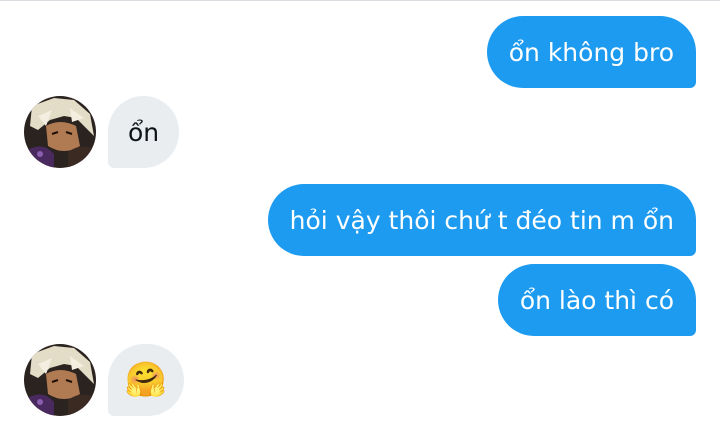 This screenshot has width=720, height=424. I want to click on message-bubble-outgoing: ổn không bro, so click(591, 52).